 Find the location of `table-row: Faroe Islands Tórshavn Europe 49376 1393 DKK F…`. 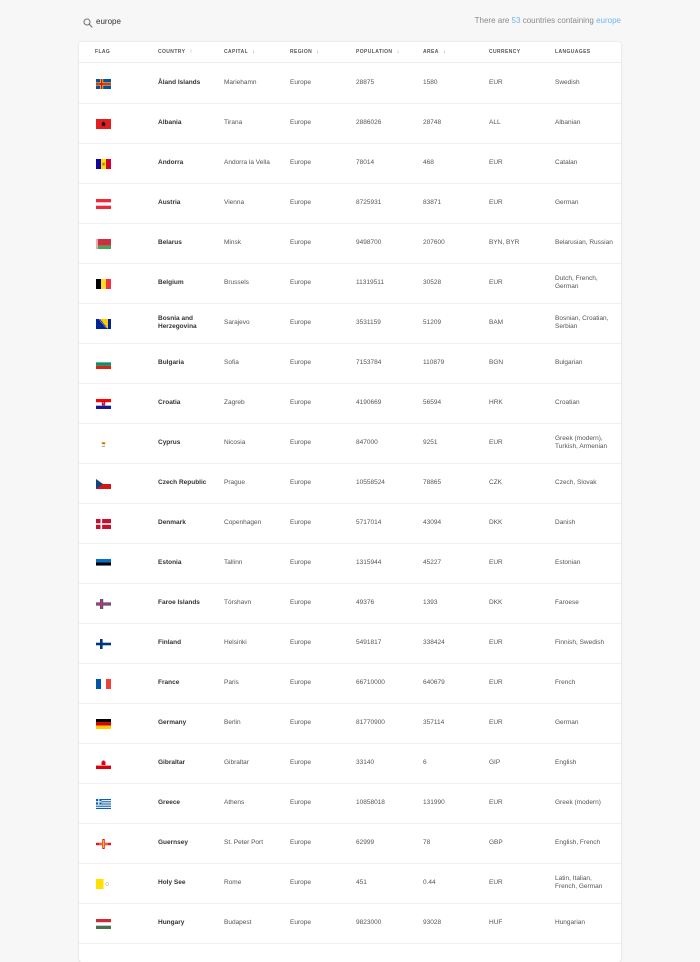

table-row: Faroe Islands Tórshavn Europe 49376 1393 DKK F… is located at coordinates (350, 603).